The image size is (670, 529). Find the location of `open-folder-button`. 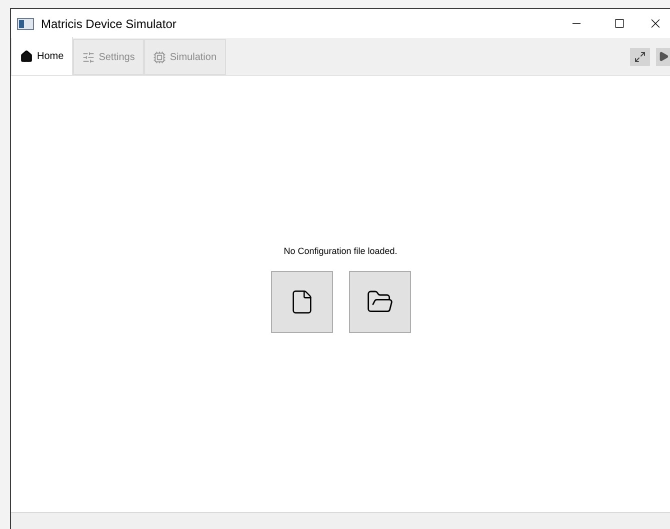

open-folder-button is located at coordinates (379, 301).